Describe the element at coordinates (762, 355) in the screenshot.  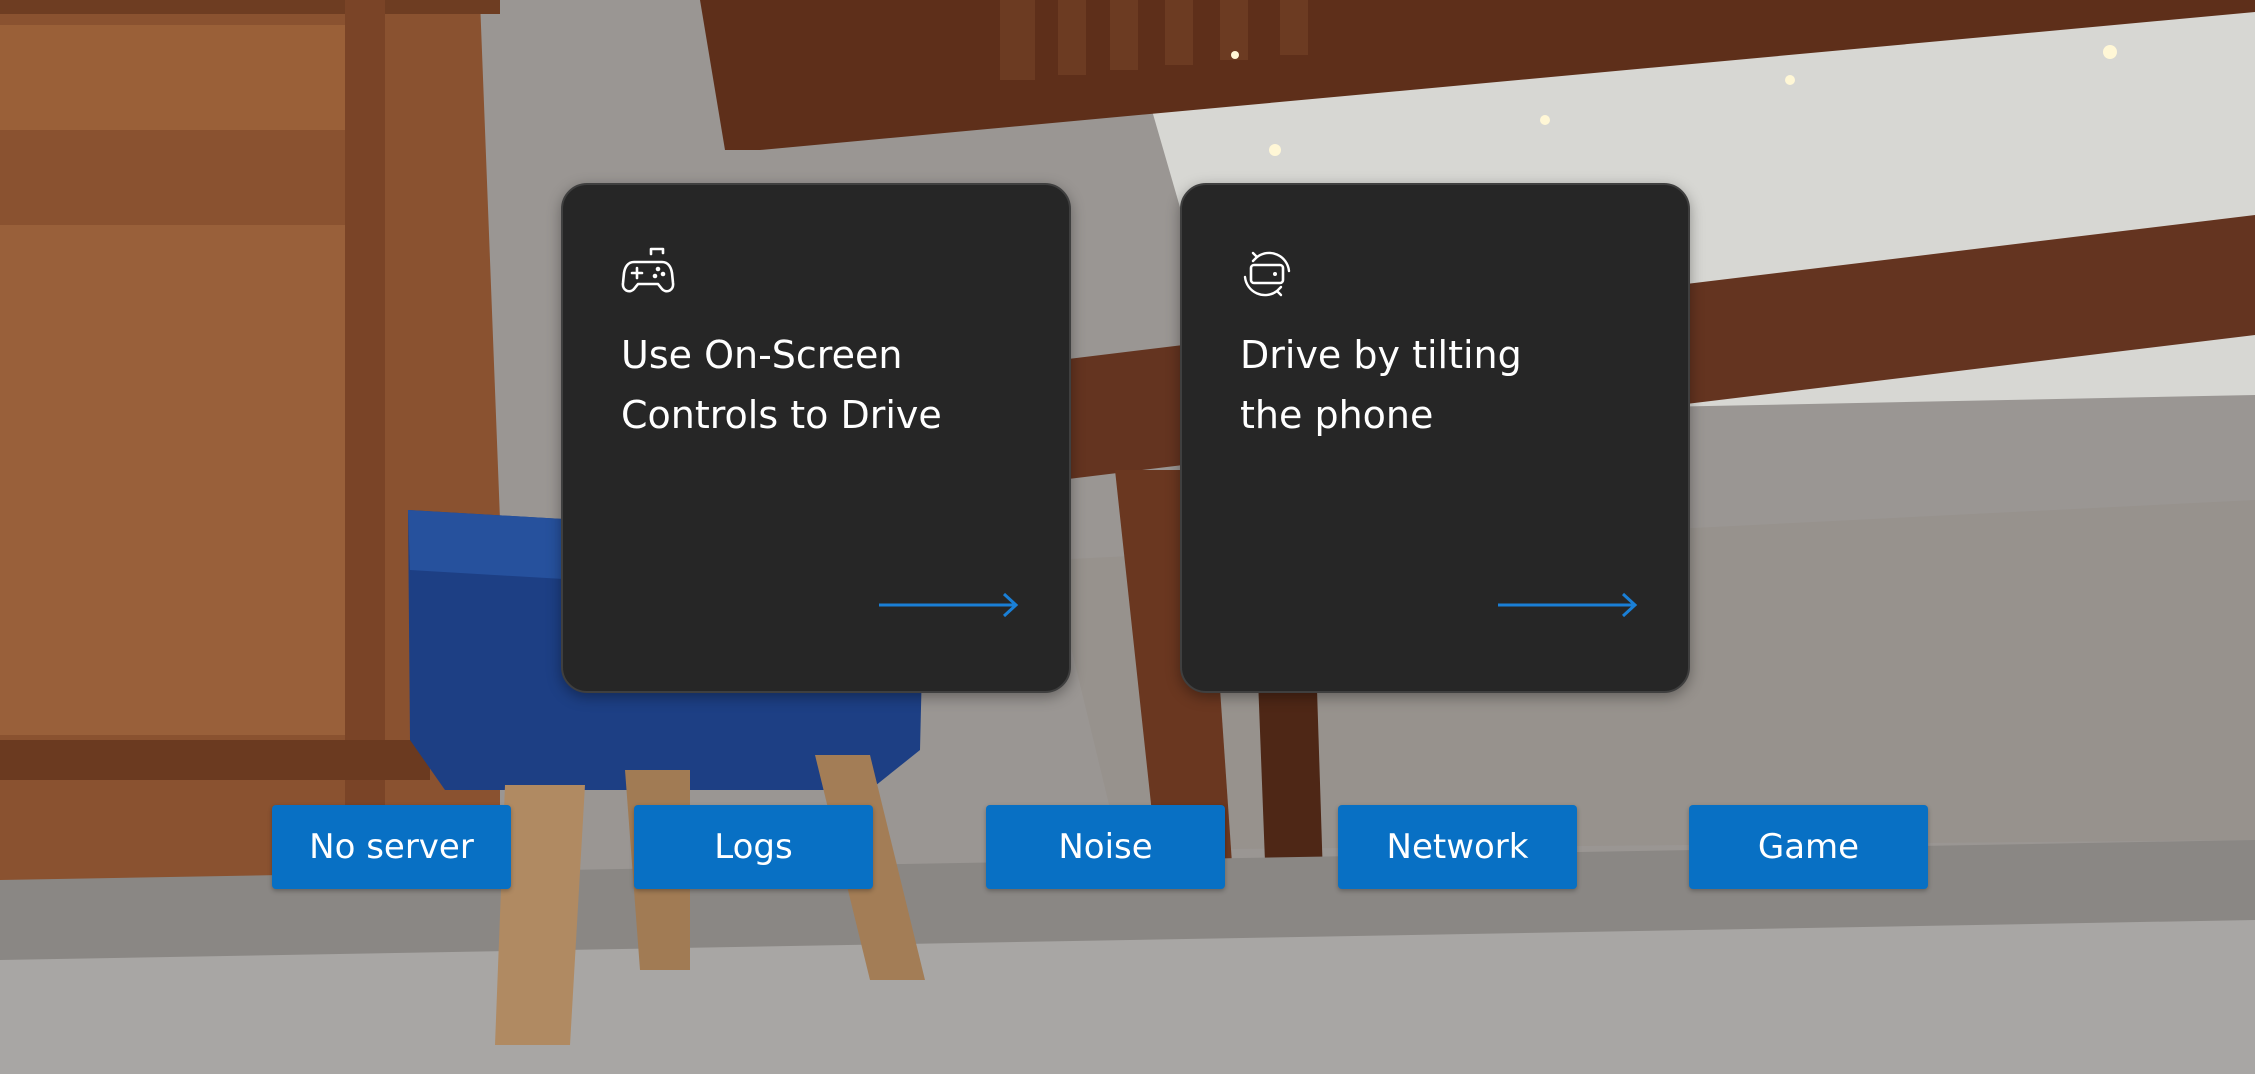
I see `onscreen-title-line-1: Use On-Screen` at that location.